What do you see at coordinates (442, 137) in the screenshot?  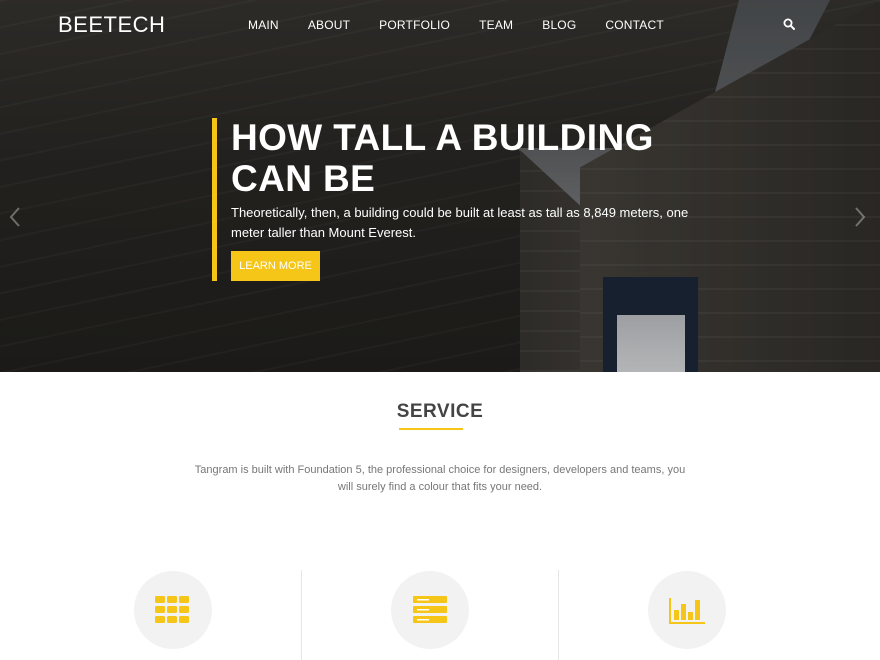 I see `hero-title-line1: HOW TALL A BUILDING` at bounding box center [442, 137].